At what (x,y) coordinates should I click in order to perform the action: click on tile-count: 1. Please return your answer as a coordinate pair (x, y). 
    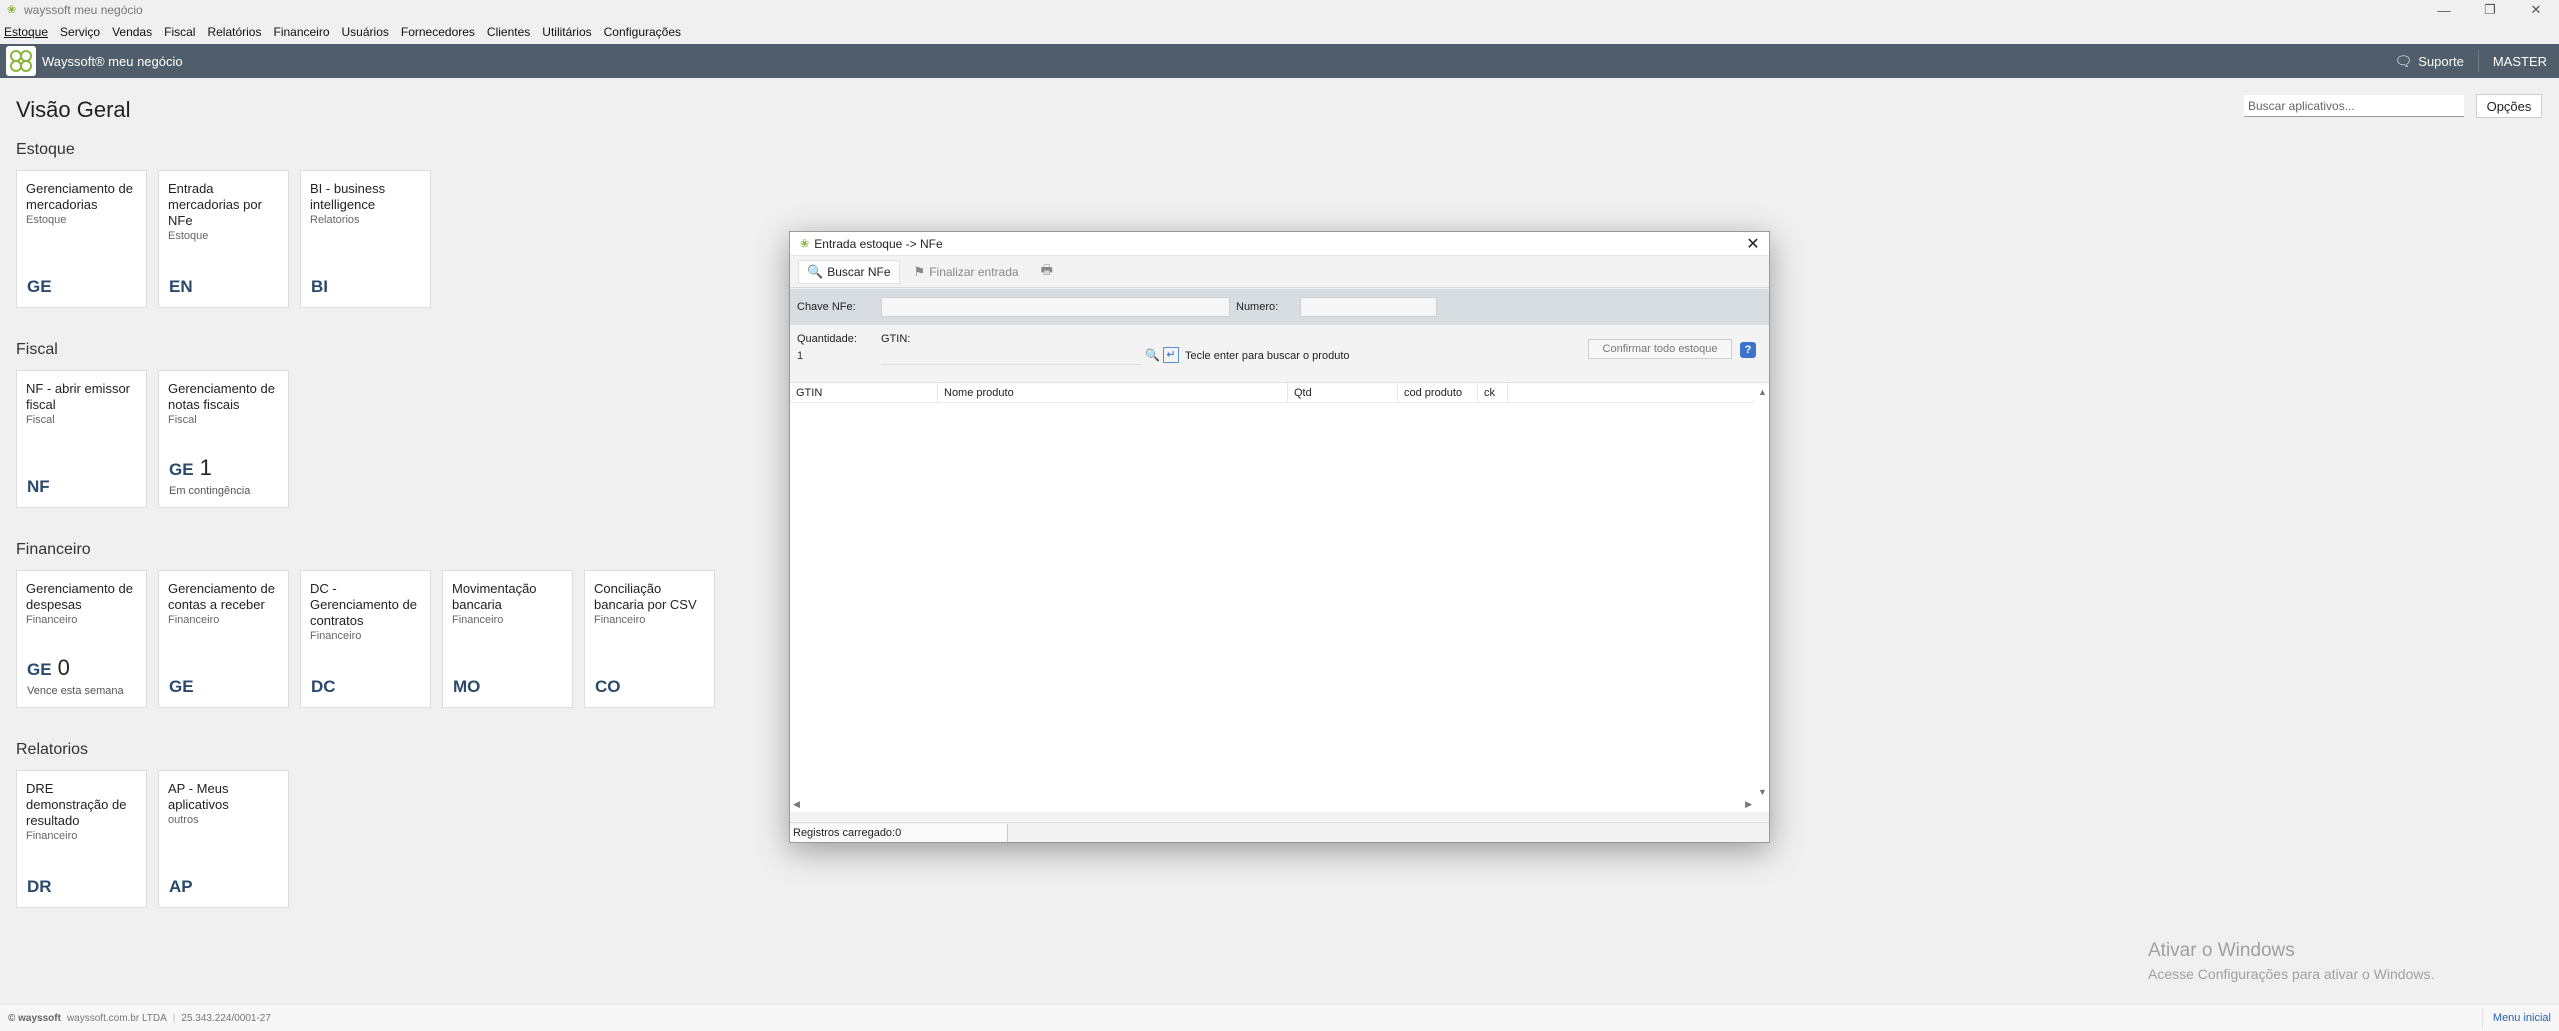
    Looking at the image, I should click on (205, 467).